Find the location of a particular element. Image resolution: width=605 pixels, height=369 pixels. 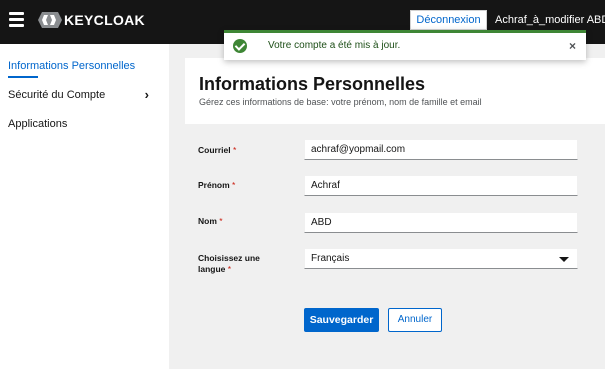

check-circle-icon is located at coordinates (240, 46).